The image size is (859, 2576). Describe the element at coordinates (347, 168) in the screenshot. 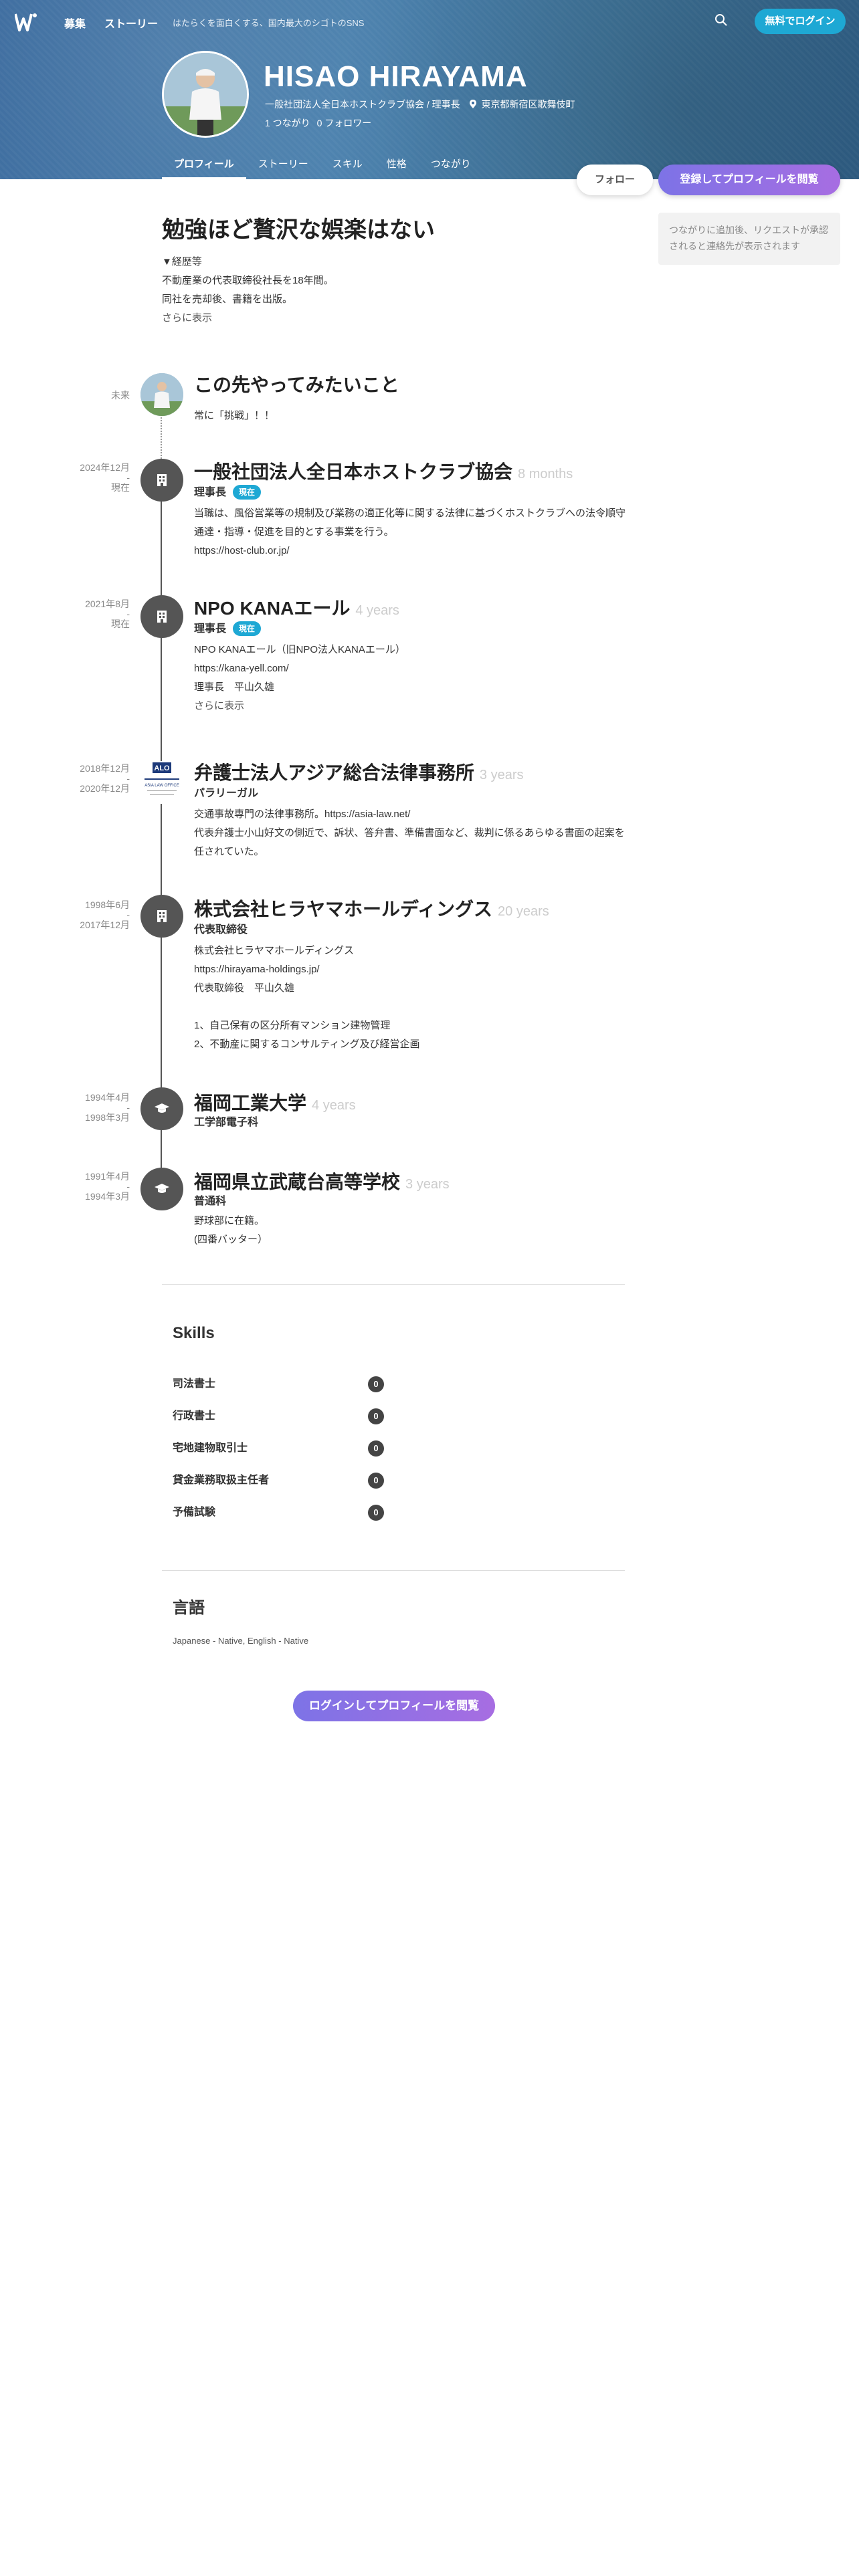

I see `tab-skills: スキル` at that location.